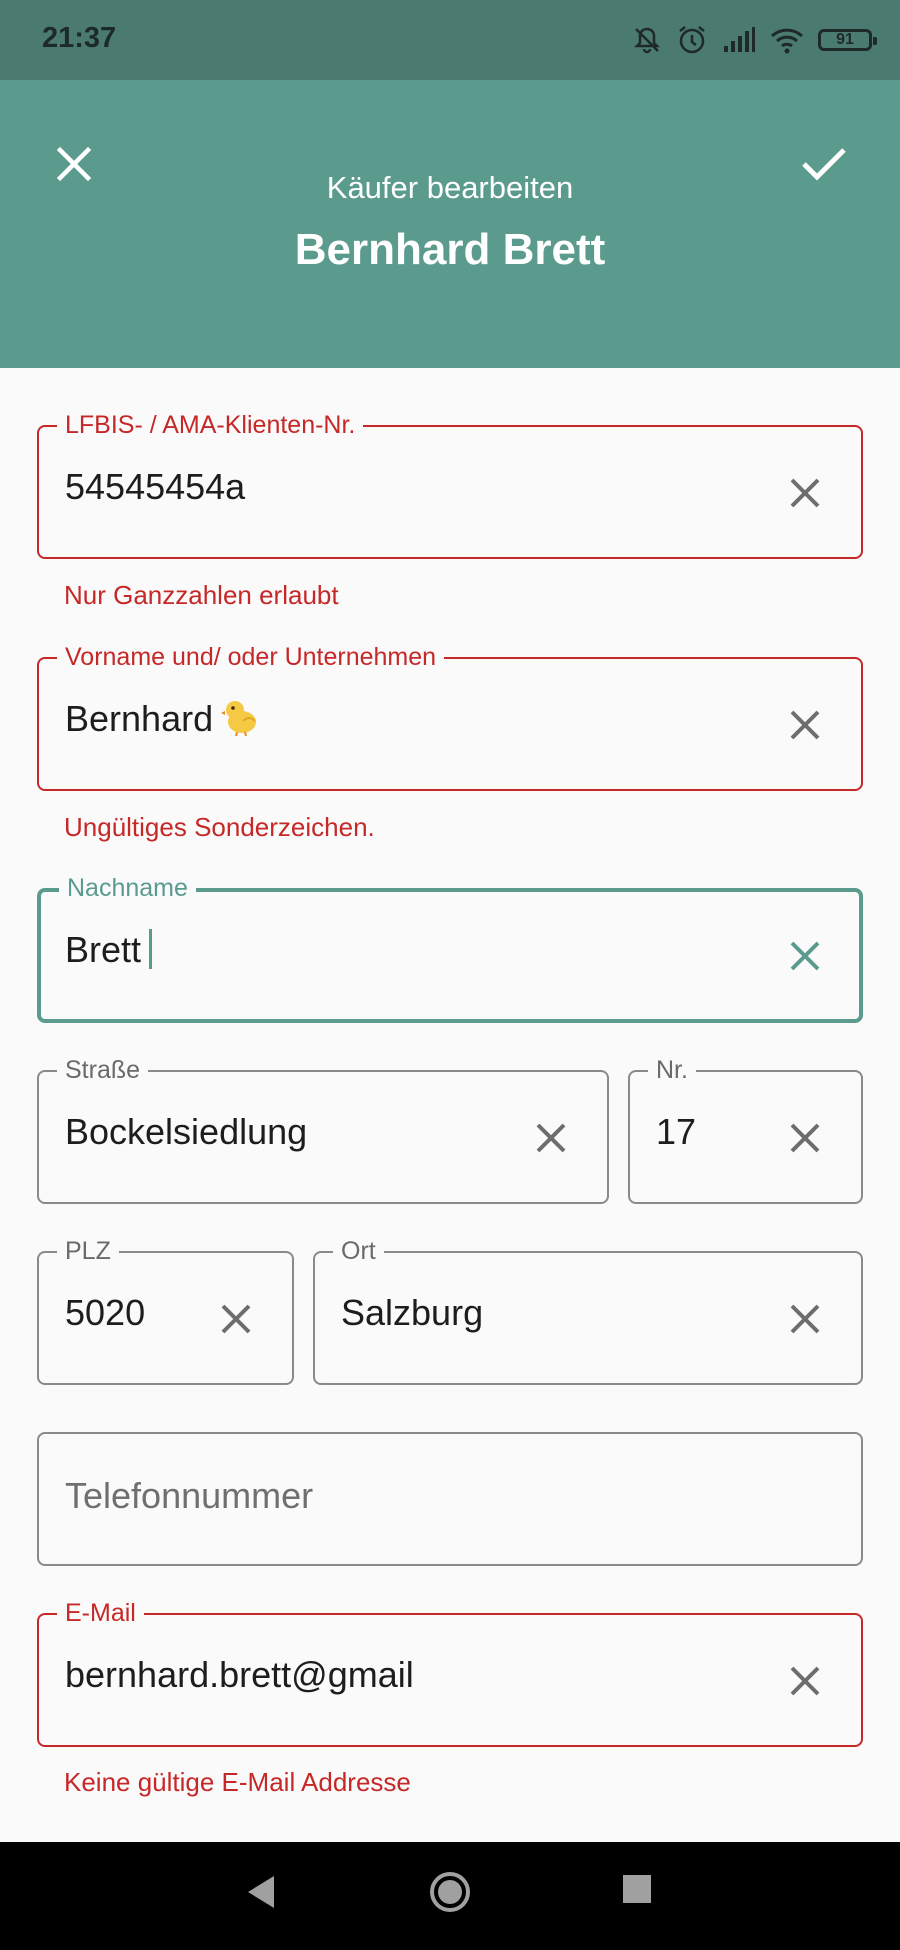  I want to click on phone-field: Telefonnummer, so click(450, 1499).